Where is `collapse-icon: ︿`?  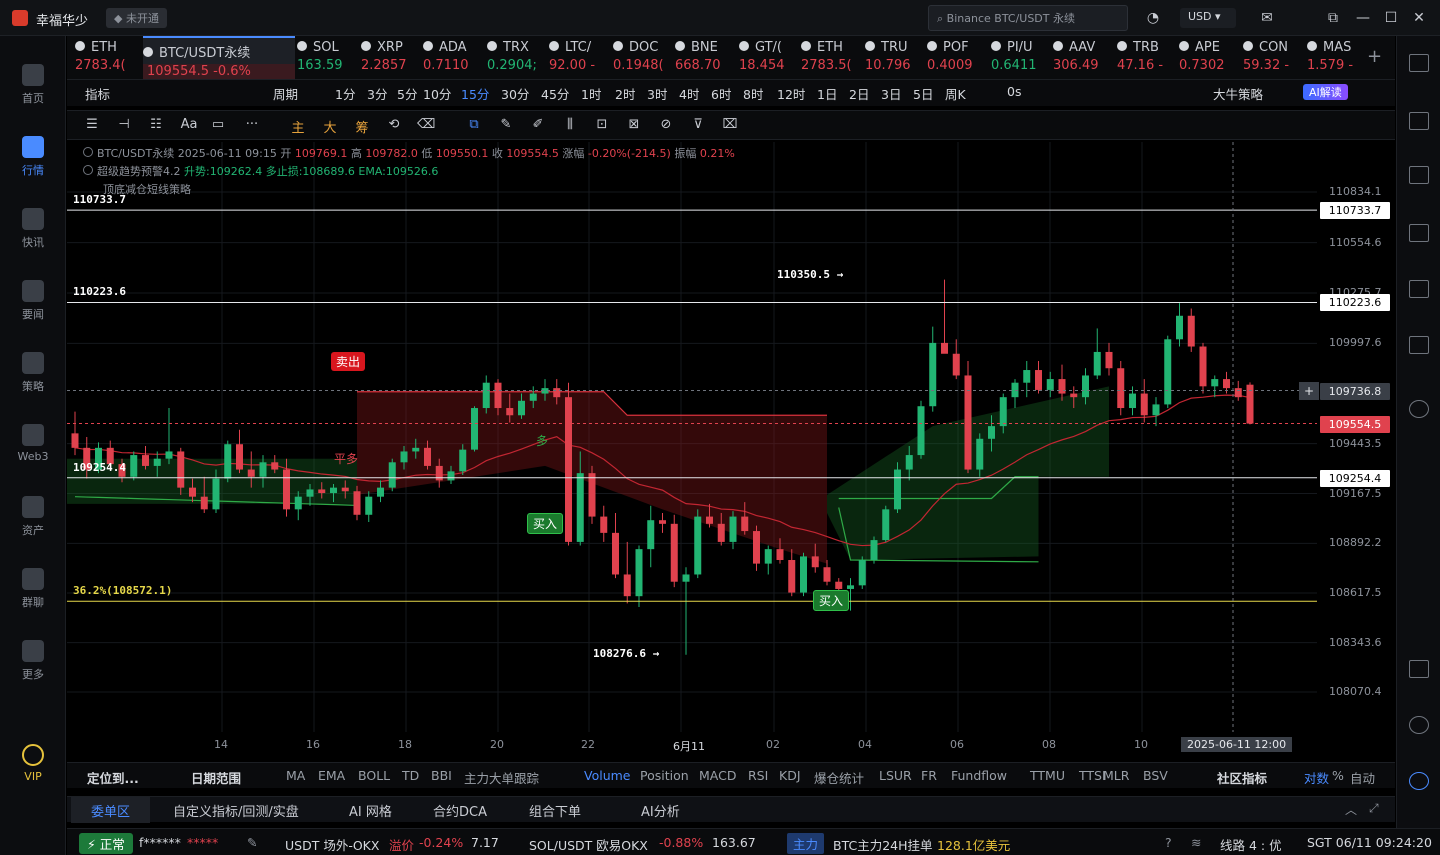 collapse-icon: ︿ is located at coordinates (1351, 809).